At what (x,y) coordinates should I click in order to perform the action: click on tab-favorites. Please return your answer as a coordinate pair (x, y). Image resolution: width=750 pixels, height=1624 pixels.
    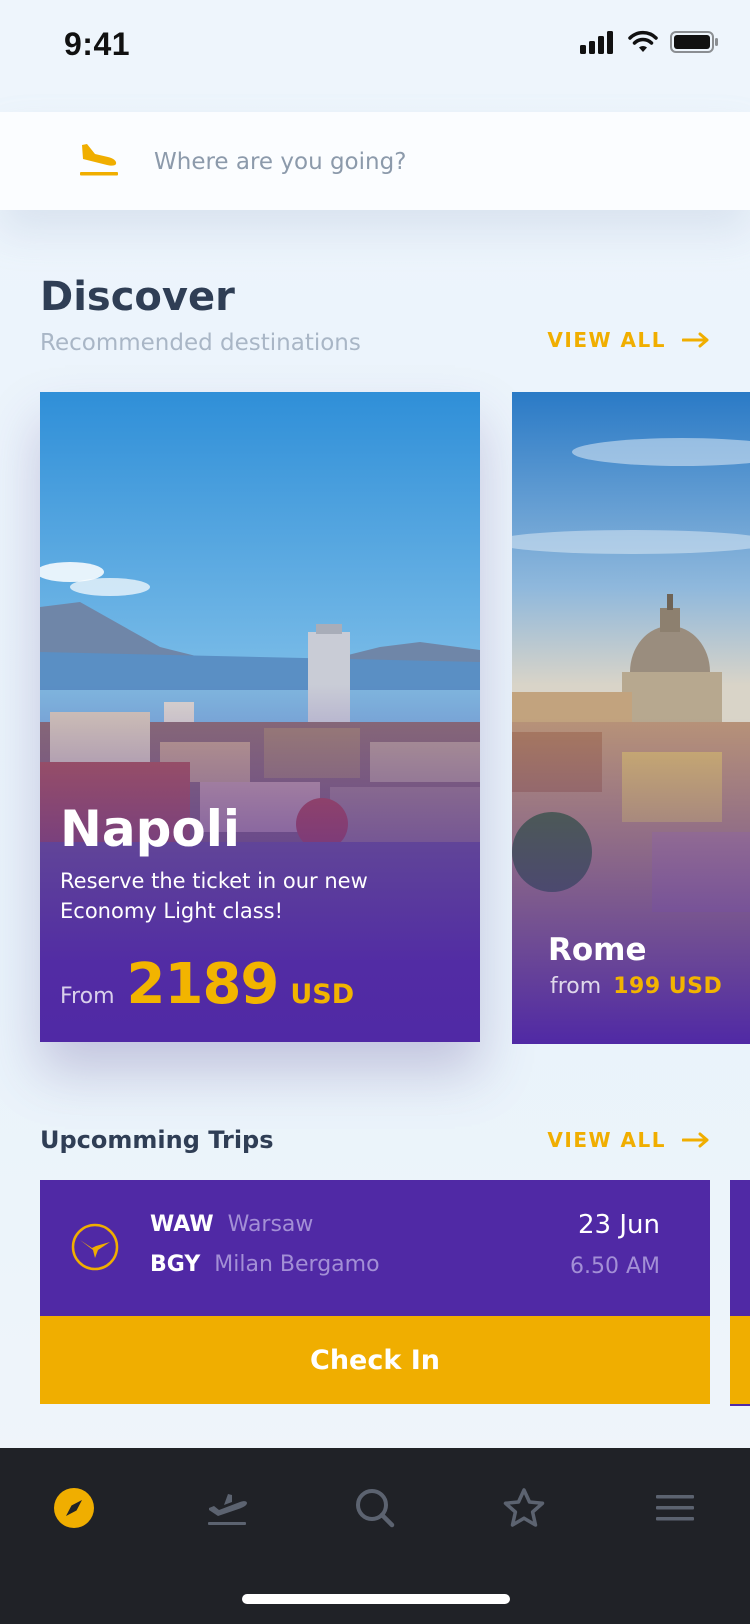
    Looking at the image, I should click on (524, 1508).